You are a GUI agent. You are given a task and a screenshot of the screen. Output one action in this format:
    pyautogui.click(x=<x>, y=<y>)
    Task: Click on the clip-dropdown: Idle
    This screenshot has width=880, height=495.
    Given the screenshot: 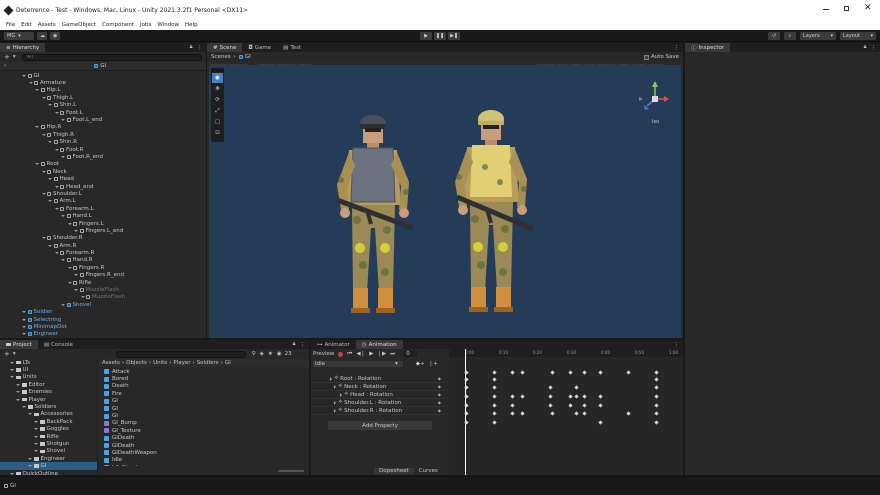 What is the action you would take?
    pyautogui.click(x=358, y=363)
    